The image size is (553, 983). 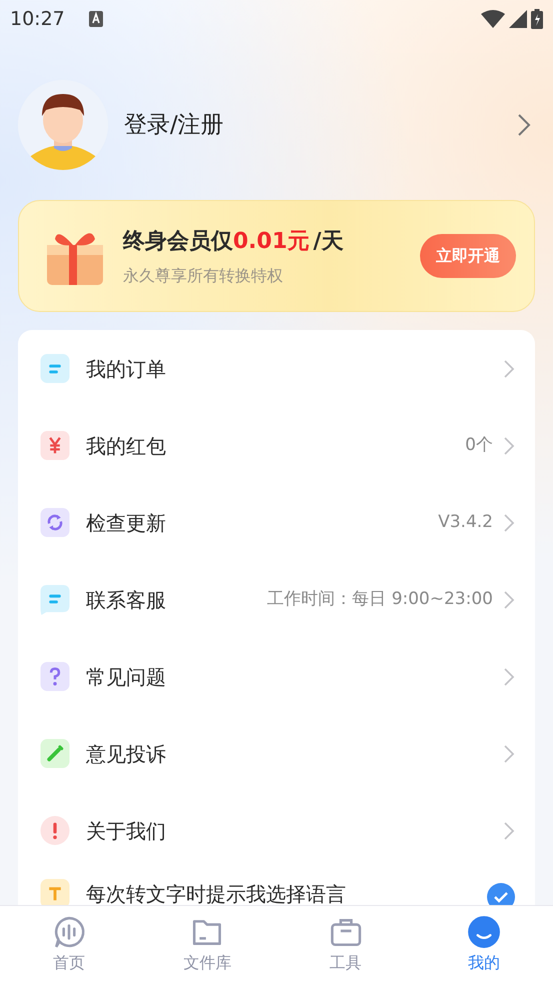 I want to click on smile-icon, so click(x=483, y=931).